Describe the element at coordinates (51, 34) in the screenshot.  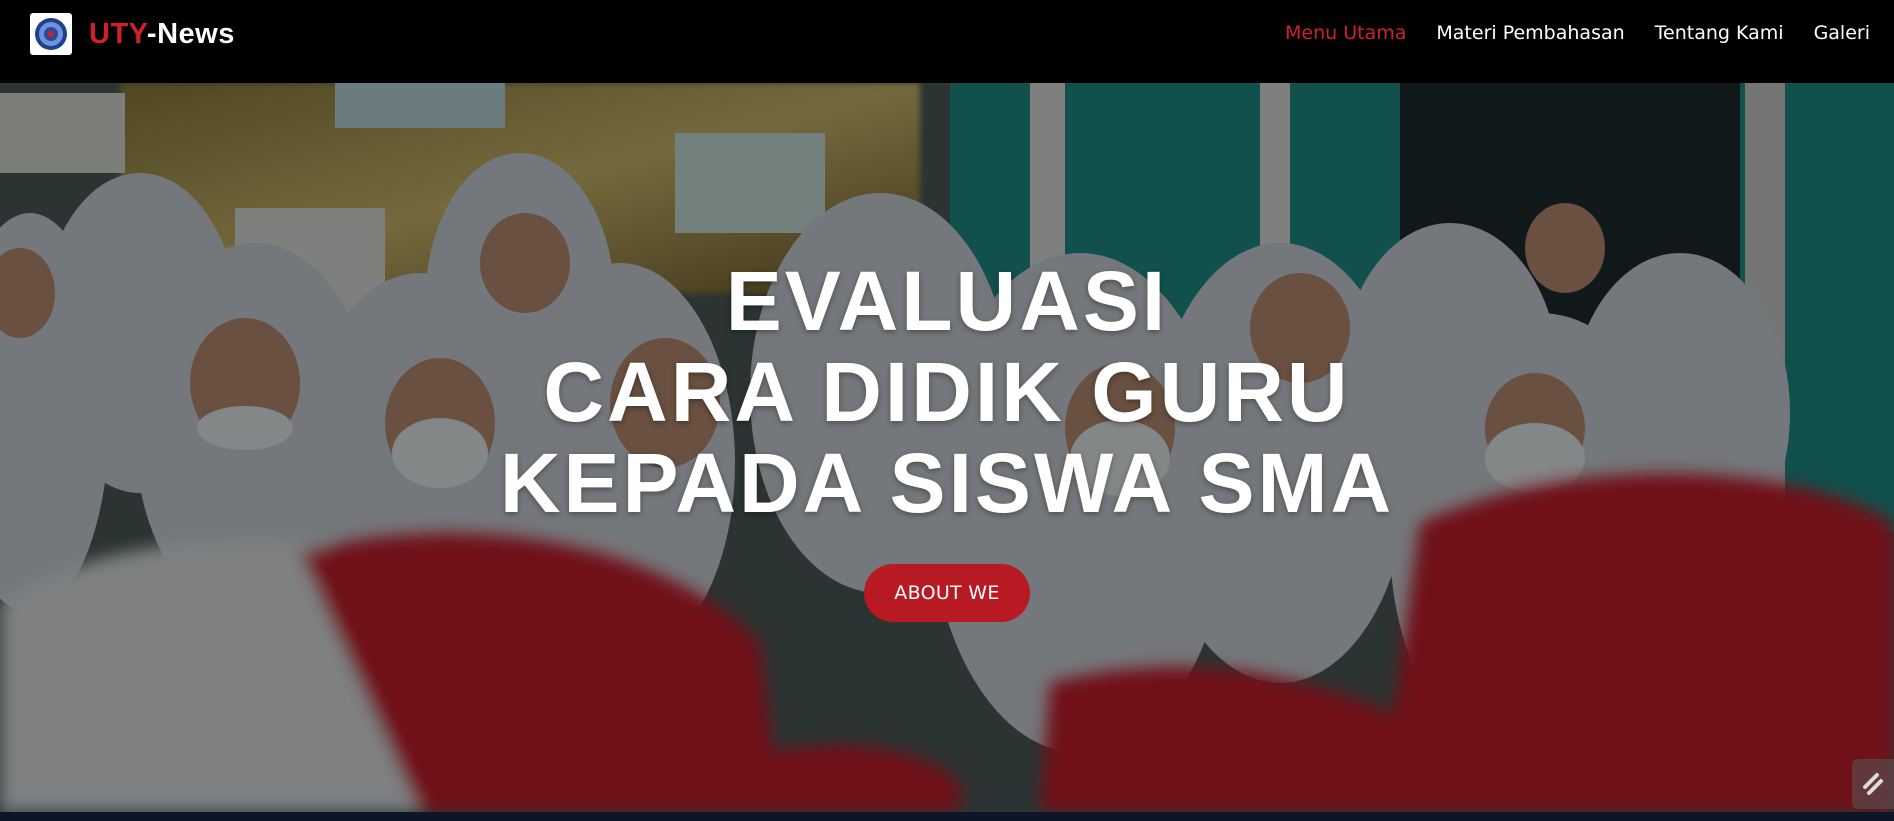
I see `university-seal-icon` at that location.